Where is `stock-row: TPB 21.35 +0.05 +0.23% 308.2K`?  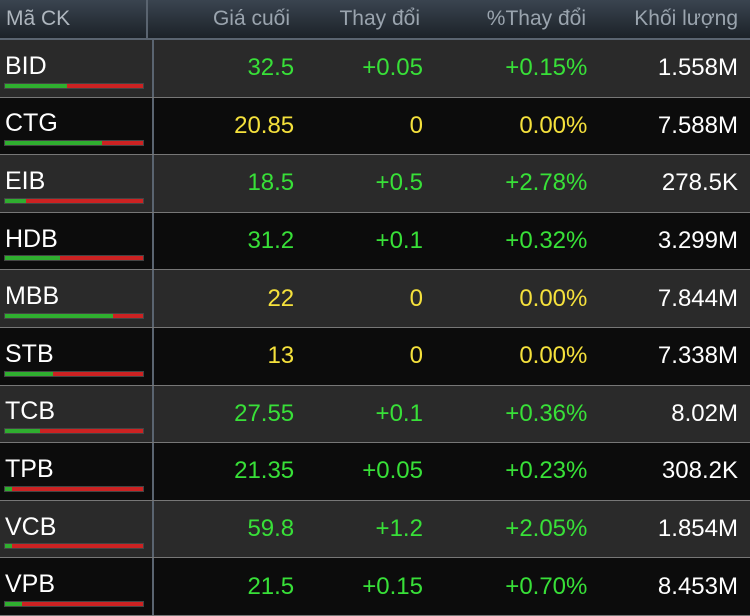
stock-row: TPB 21.35 +0.05 +0.23% 308.2K is located at coordinates (375, 472).